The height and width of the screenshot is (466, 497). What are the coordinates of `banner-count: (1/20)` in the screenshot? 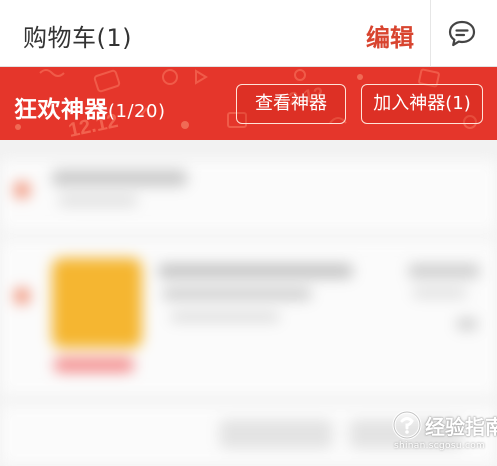 It's located at (137, 111).